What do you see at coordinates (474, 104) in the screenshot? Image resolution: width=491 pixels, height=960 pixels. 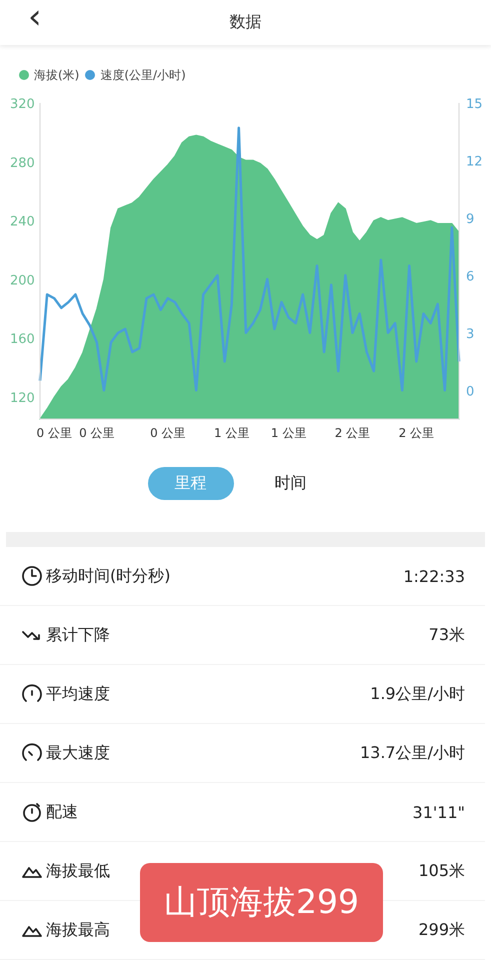 I see `axis-label: 15` at bounding box center [474, 104].